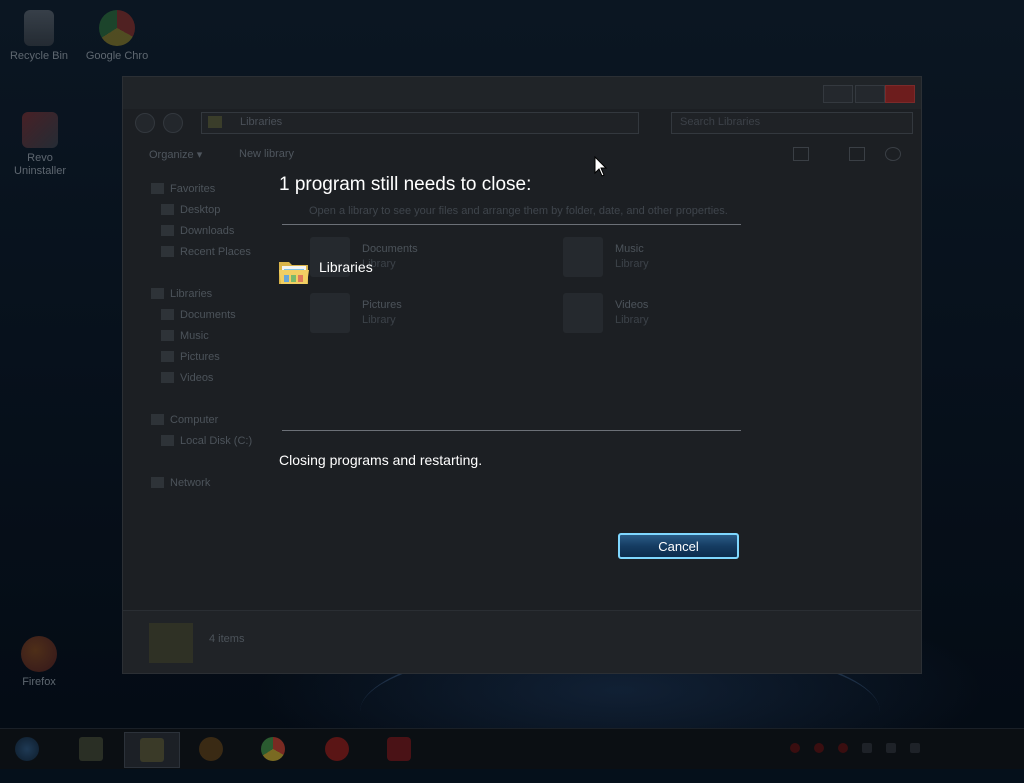 The image size is (1024, 783). I want to click on nav-desktop: Desktop, so click(190, 212).